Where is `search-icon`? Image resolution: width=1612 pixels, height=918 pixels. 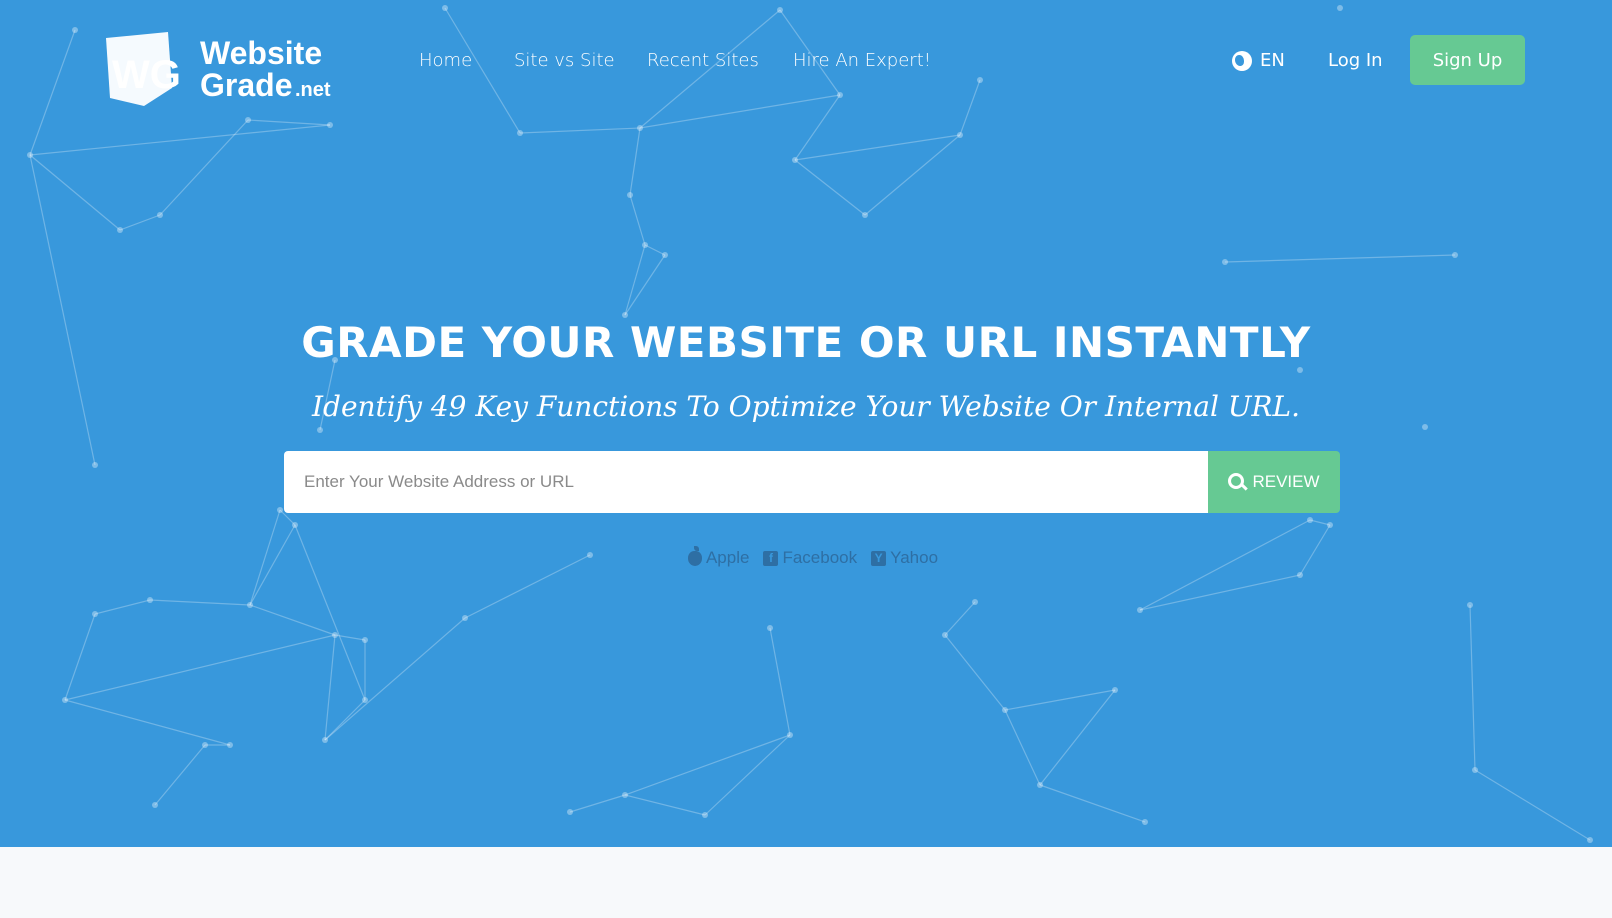 search-icon is located at coordinates (1237, 482).